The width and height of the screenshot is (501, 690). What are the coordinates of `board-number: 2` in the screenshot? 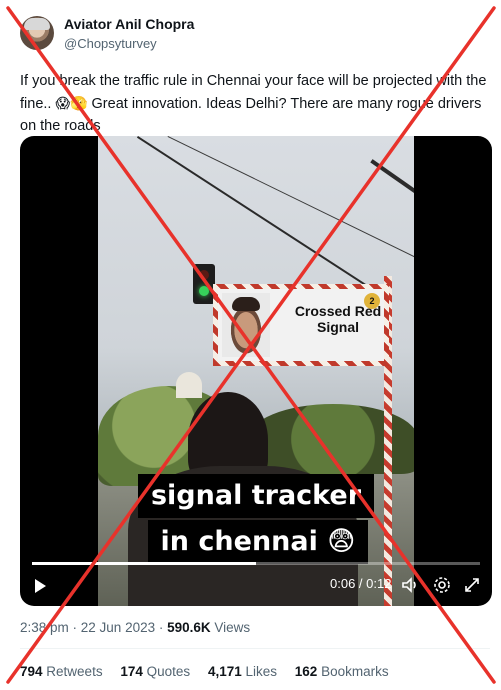 It's located at (372, 301).